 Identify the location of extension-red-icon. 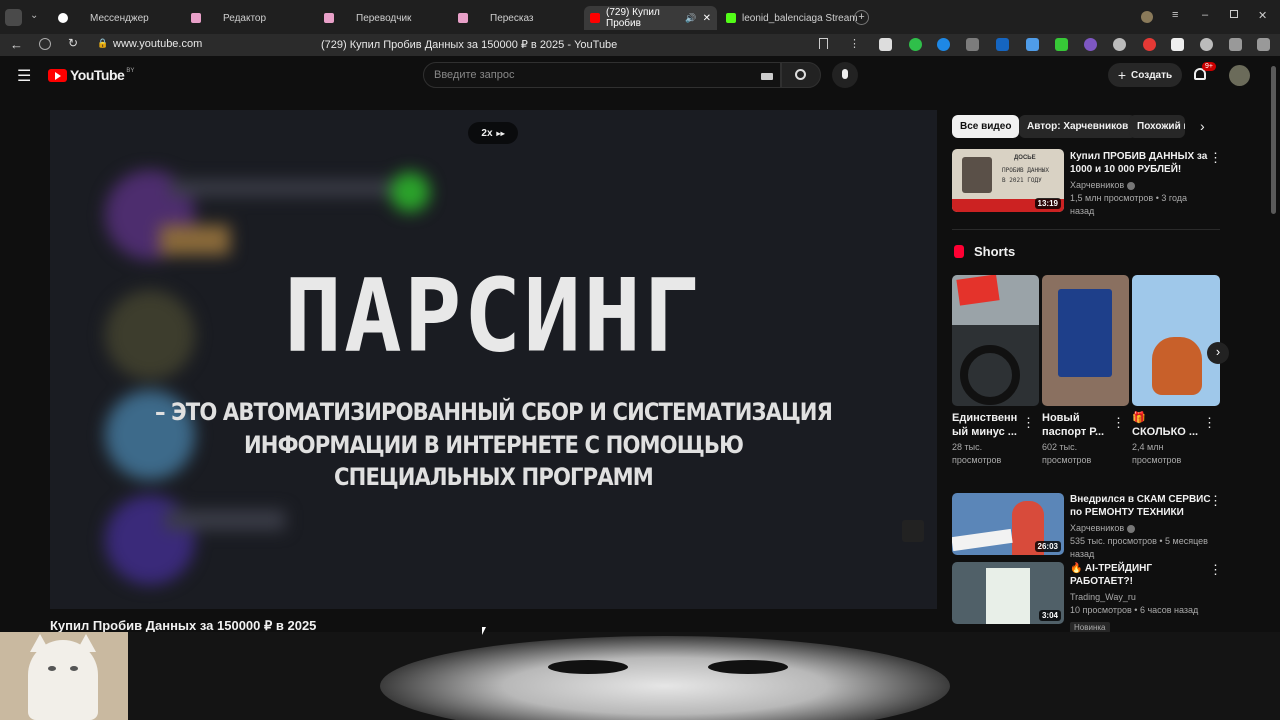
(1149, 44).